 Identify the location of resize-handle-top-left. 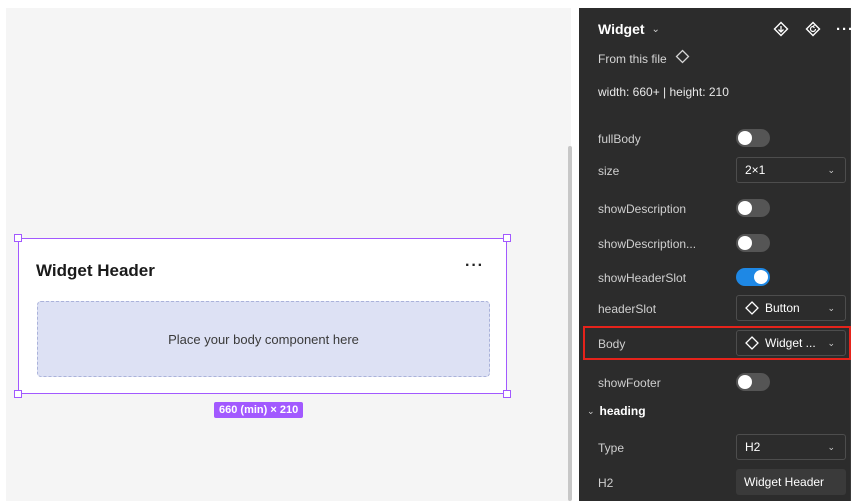
(18, 238).